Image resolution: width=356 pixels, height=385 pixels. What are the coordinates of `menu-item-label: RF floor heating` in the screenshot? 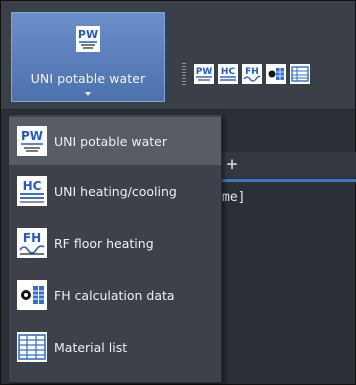 It's located at (104, 243).